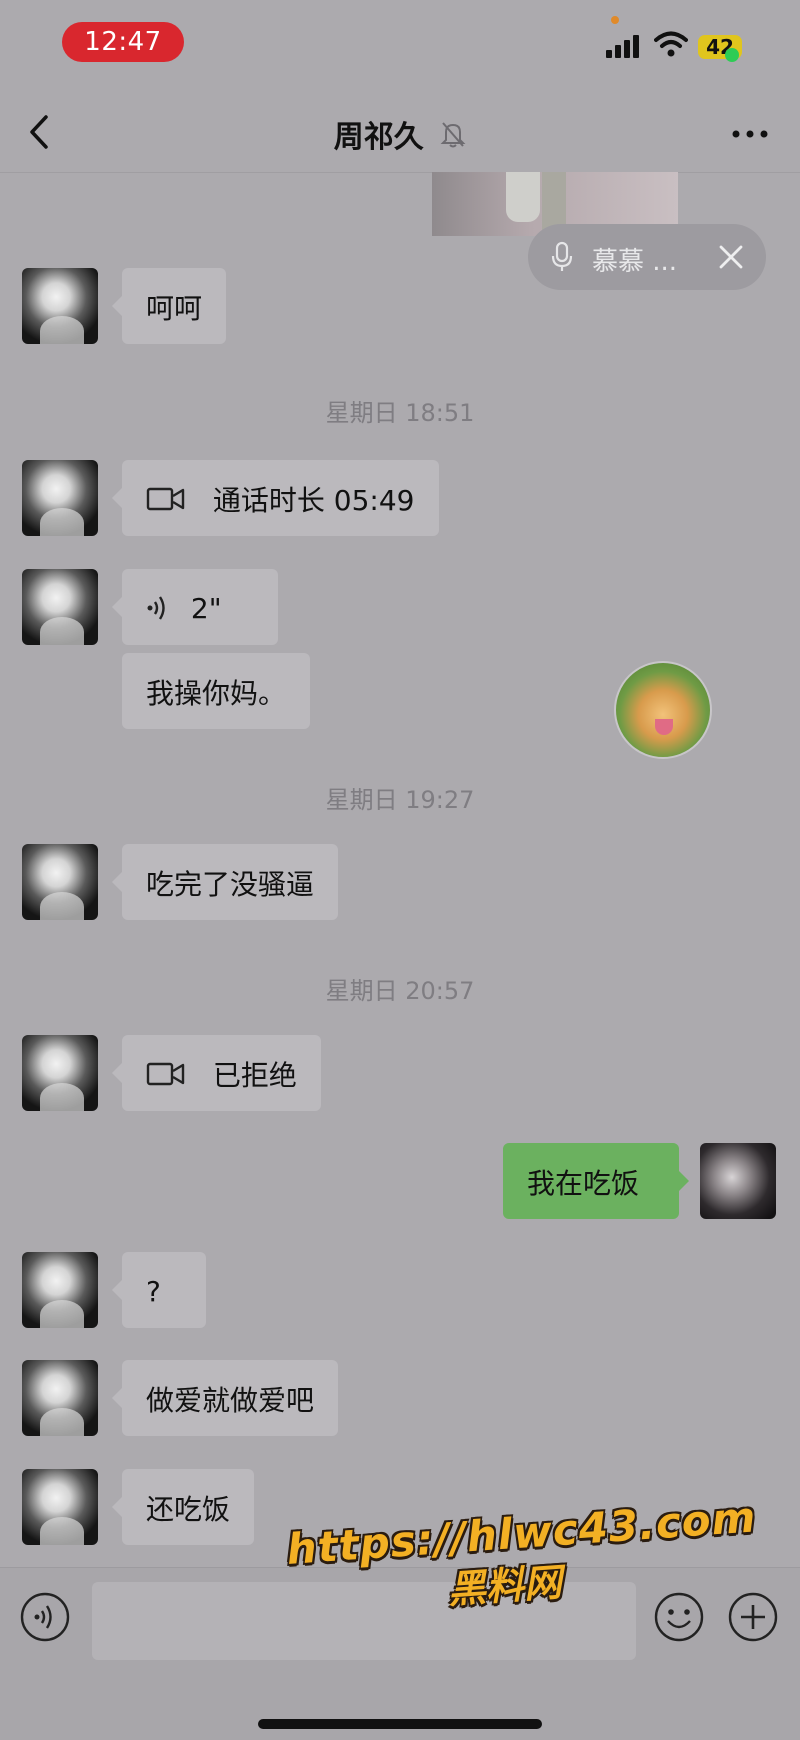 This screenshot has height=1740, width=800. I want to click on message-bubble: 做爱就做爱吧, so click(225, 1398).